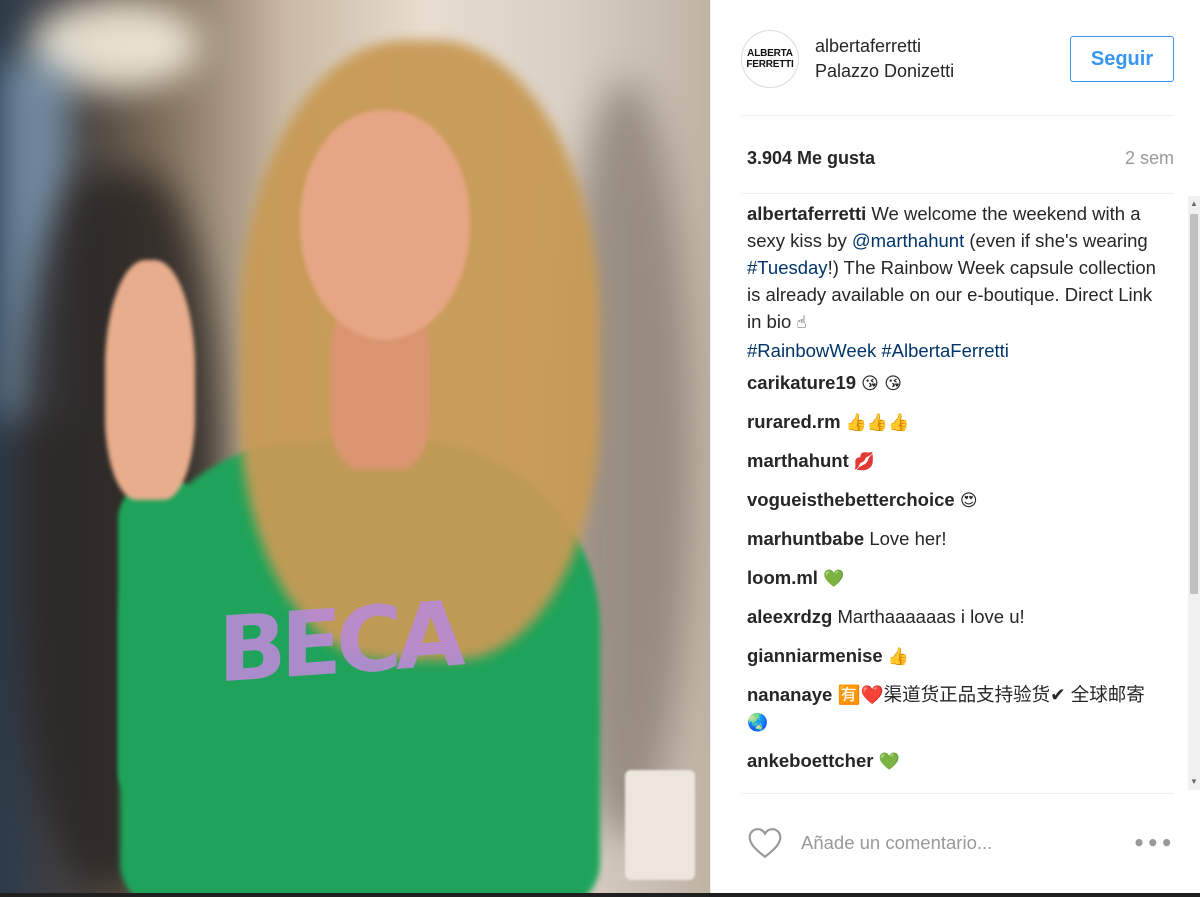 The height and width of the screenshot is (897, 1200). What do you see at coordinates (789, 616) in the screenshot?
I see `comment-author: aleexrdzg` at bounding box center [789, 616].